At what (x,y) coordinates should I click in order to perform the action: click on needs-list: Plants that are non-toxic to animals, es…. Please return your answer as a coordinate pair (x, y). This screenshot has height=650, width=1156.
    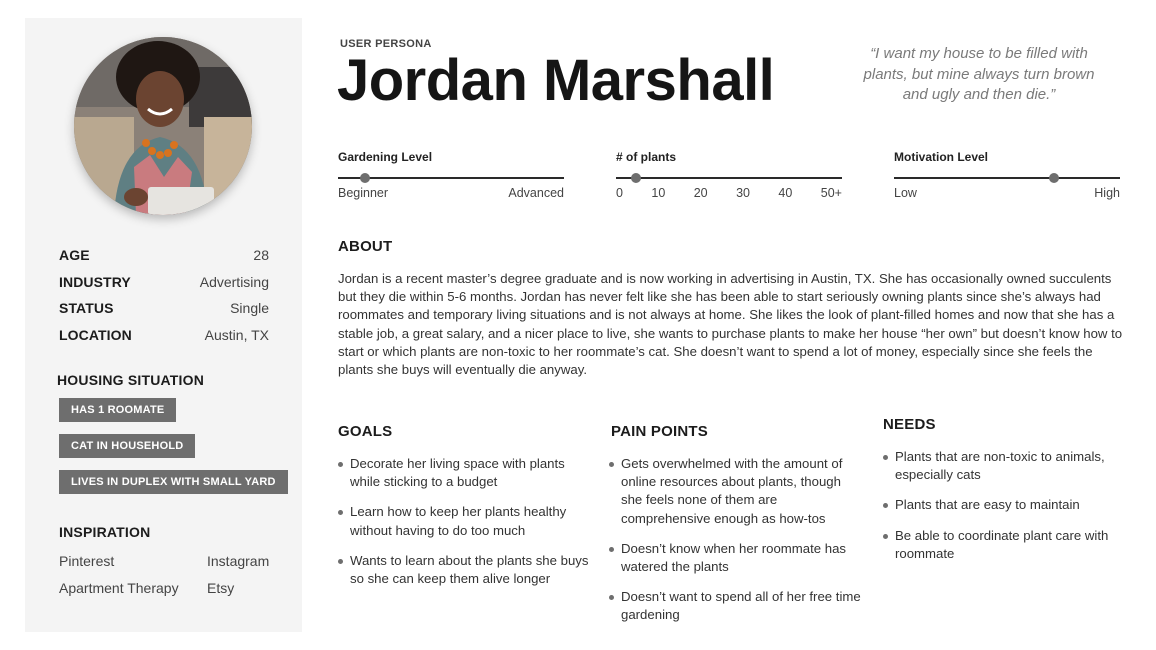
    Looking at the image, I should click on (1008, 511).